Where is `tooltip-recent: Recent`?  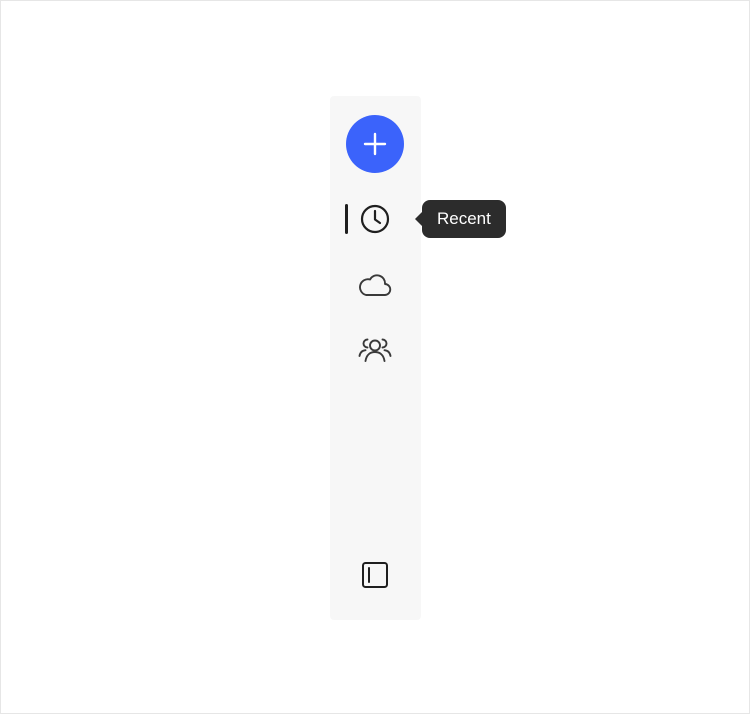
tooltip-recent: Recent is located at coordinates (460, 219).